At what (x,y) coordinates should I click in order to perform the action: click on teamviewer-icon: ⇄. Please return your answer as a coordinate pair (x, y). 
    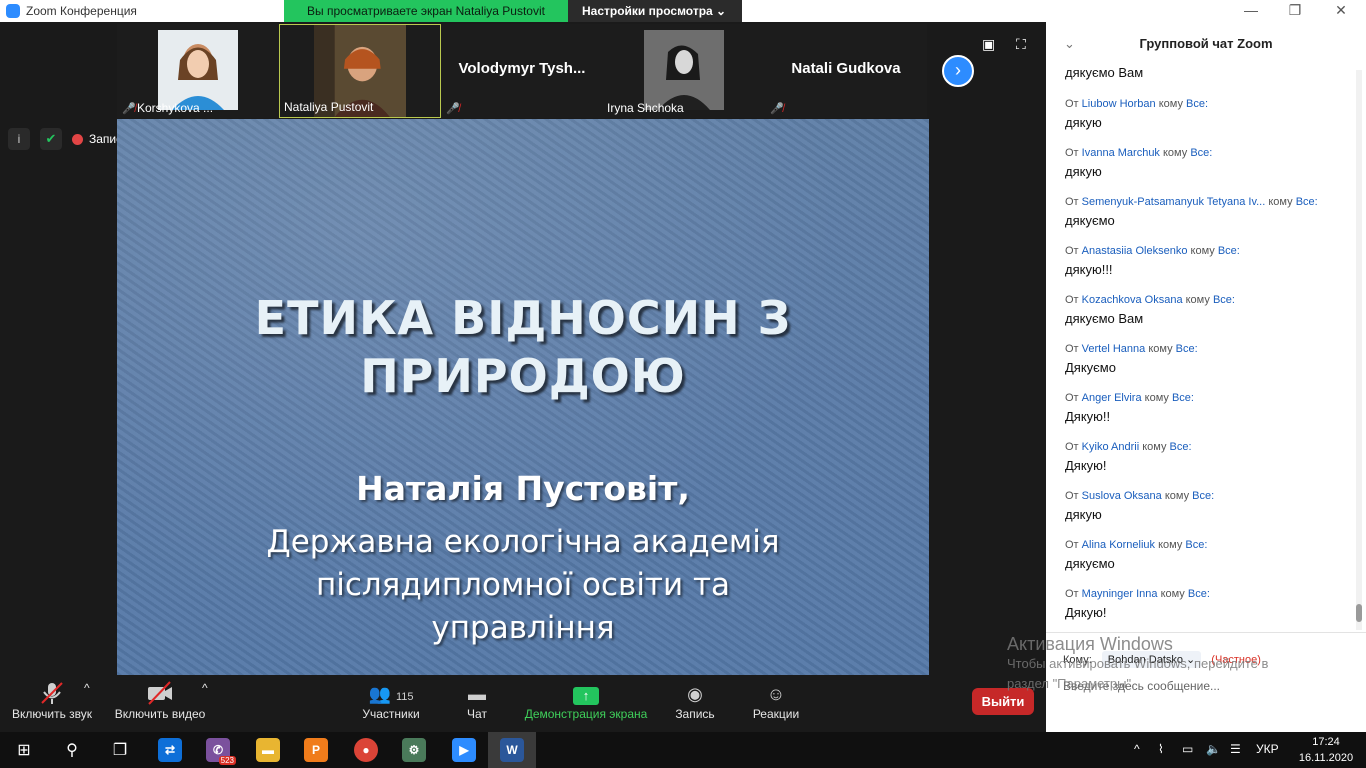
    Looking at the image, I should click on (170, 750).